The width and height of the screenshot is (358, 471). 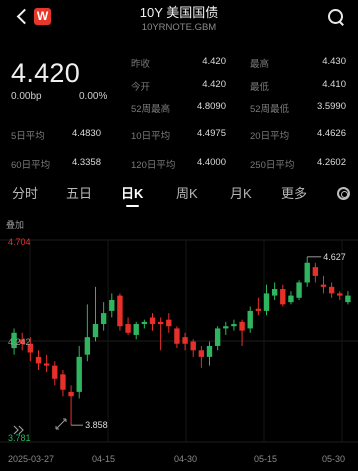 What do you see at coordinates (28, 136) in the screenshot?
I see `stat-label-ma5: 5日平均` at bounding box center [28, 136].